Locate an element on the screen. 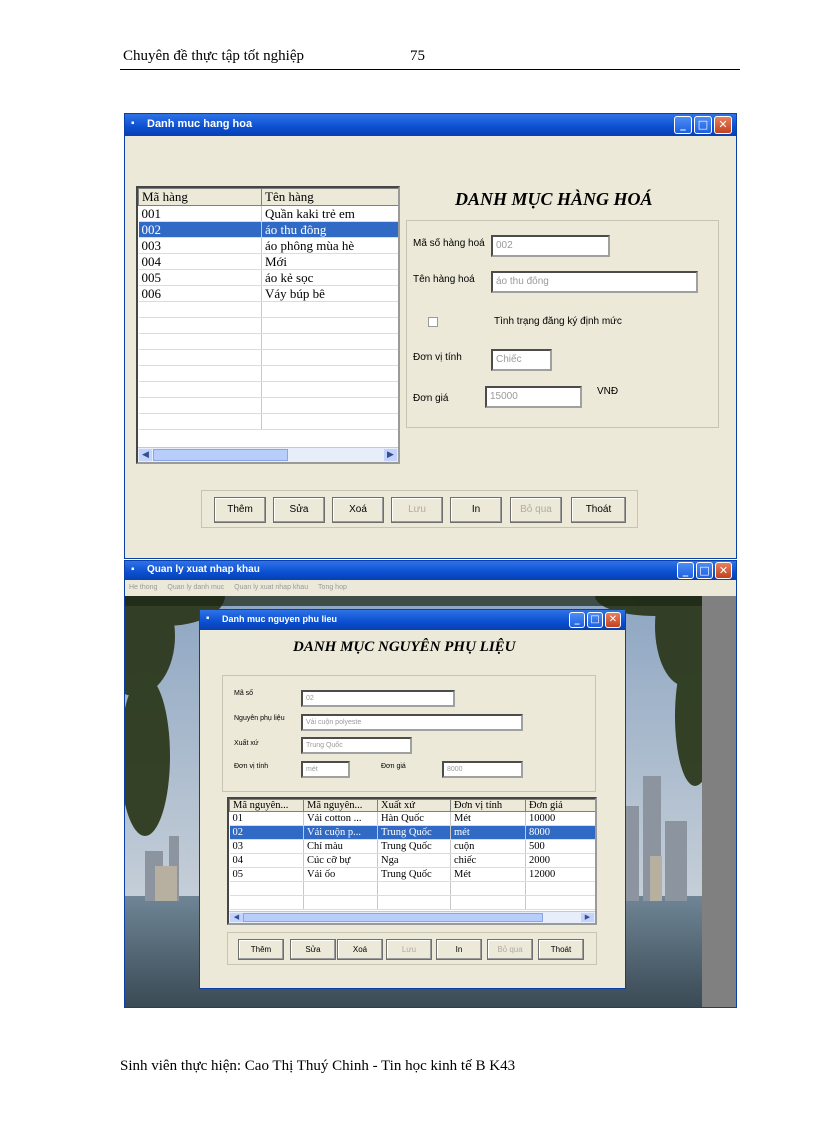  table-row: 003 áo phông mùa hè is located at coordinates (268, 245).